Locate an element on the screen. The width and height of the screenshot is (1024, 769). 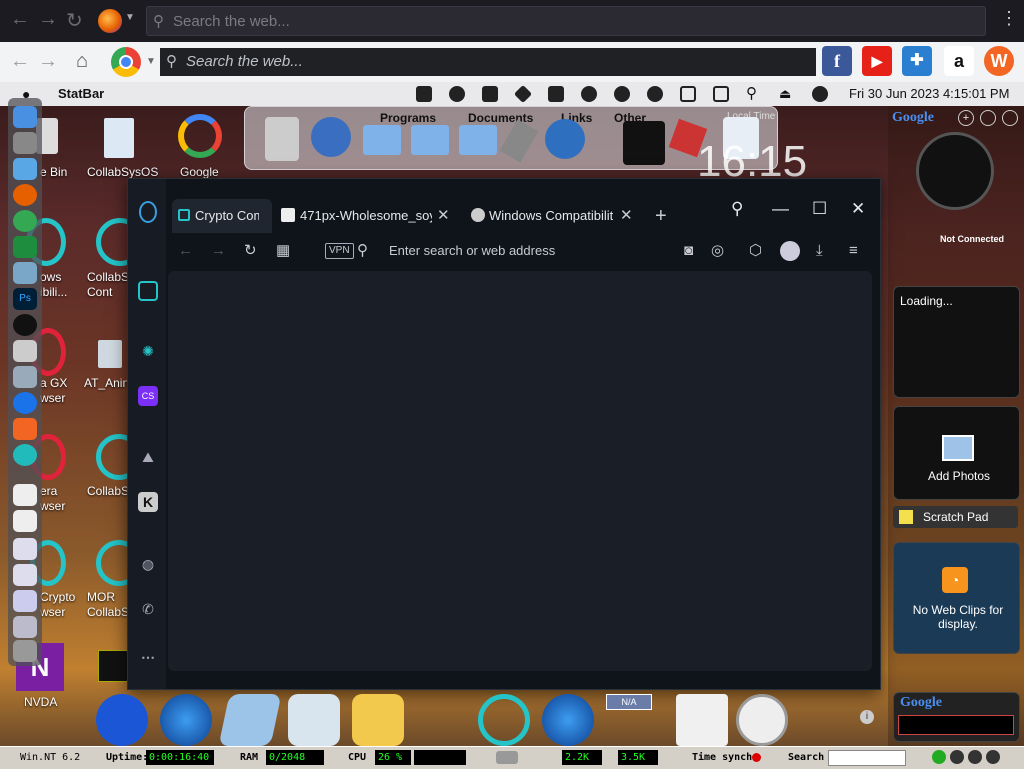
monitor-icon is located at coordinates (282, 139).